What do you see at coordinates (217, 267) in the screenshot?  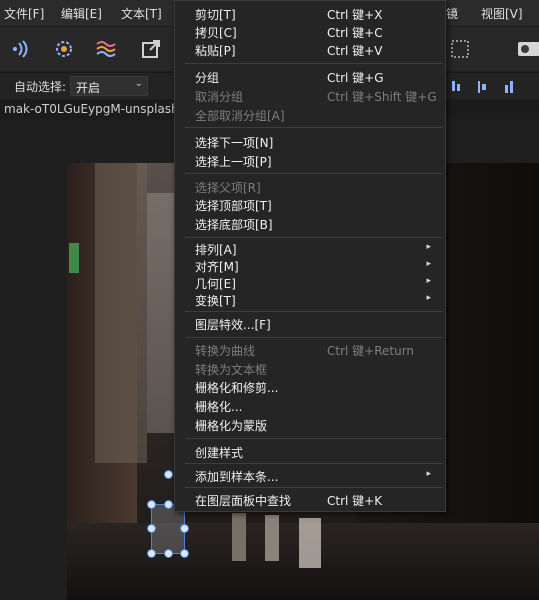 I see `menu-item-label: 对齐[M]` at bounding box center [217, 267].